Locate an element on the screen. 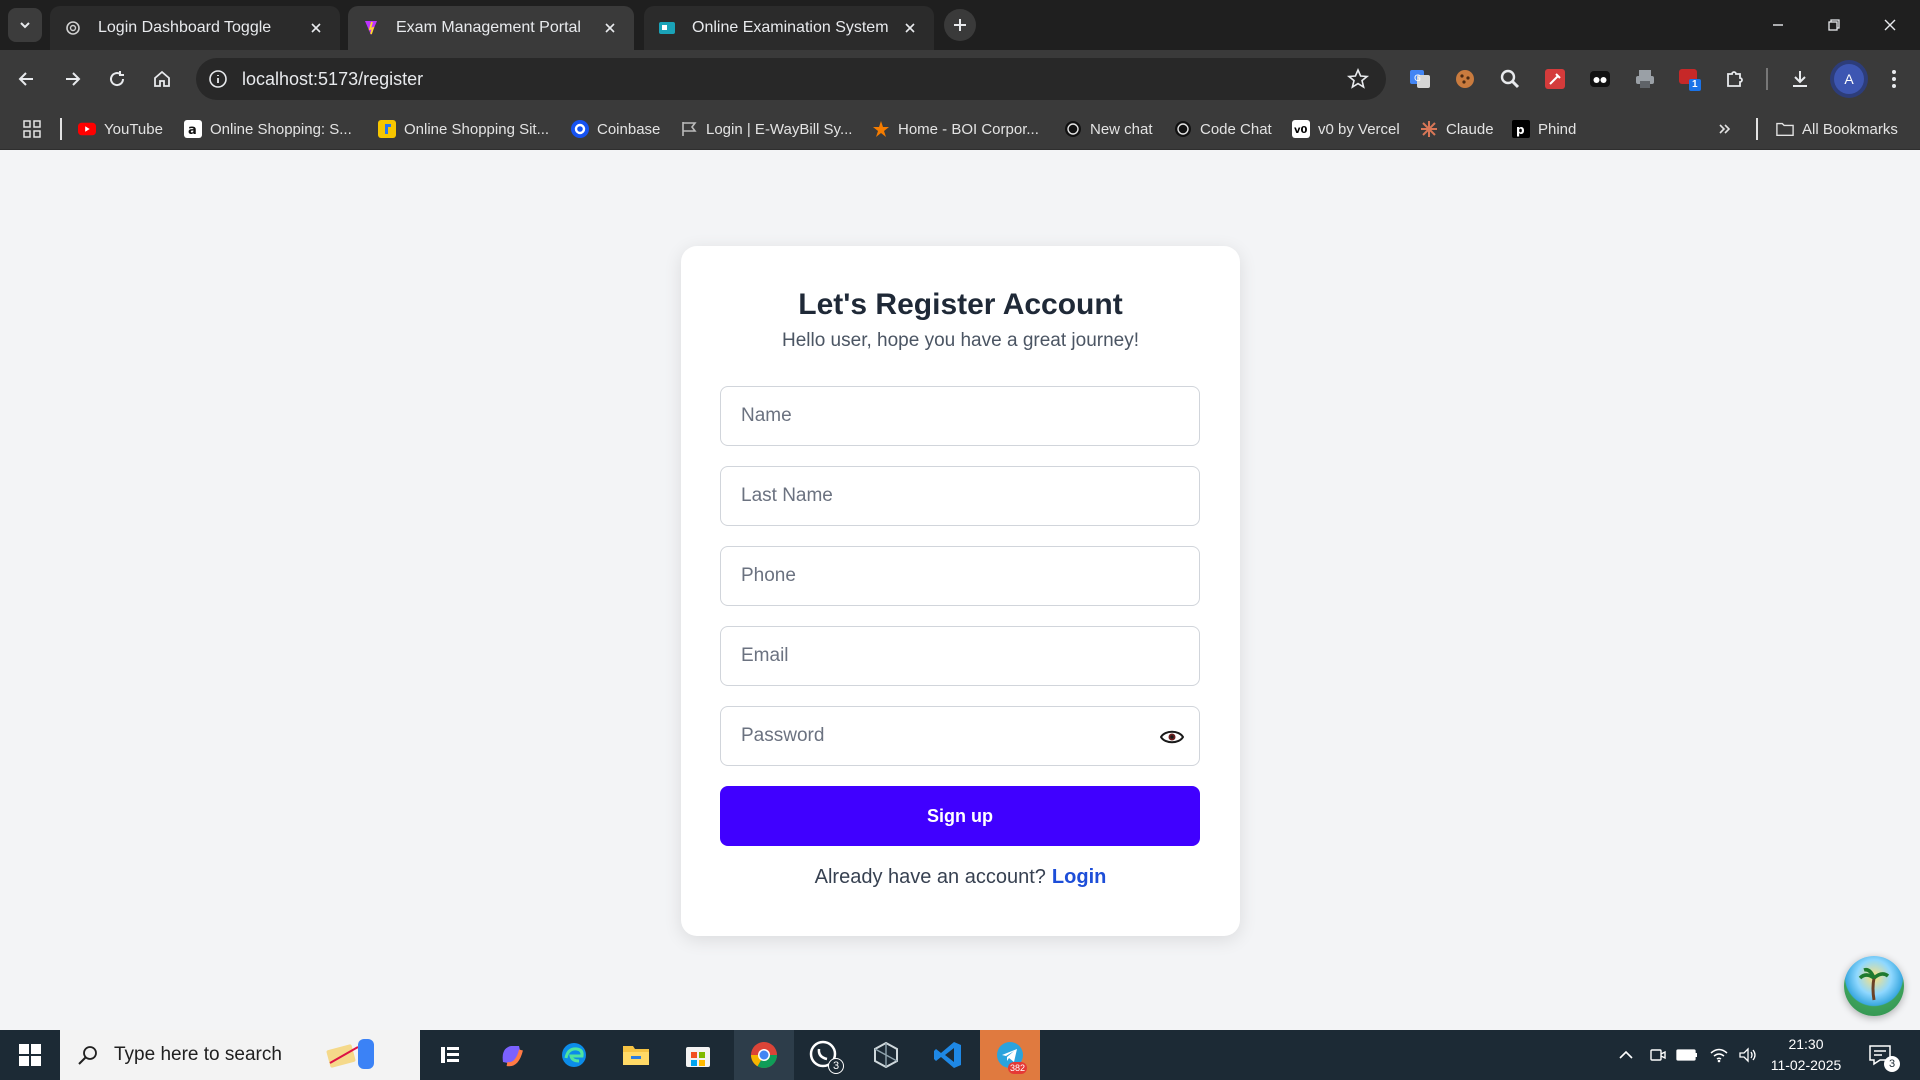 This screenshot has height=1080, width=1920. tray-chevron-up-icon is located at coordinates (1626, 1055).